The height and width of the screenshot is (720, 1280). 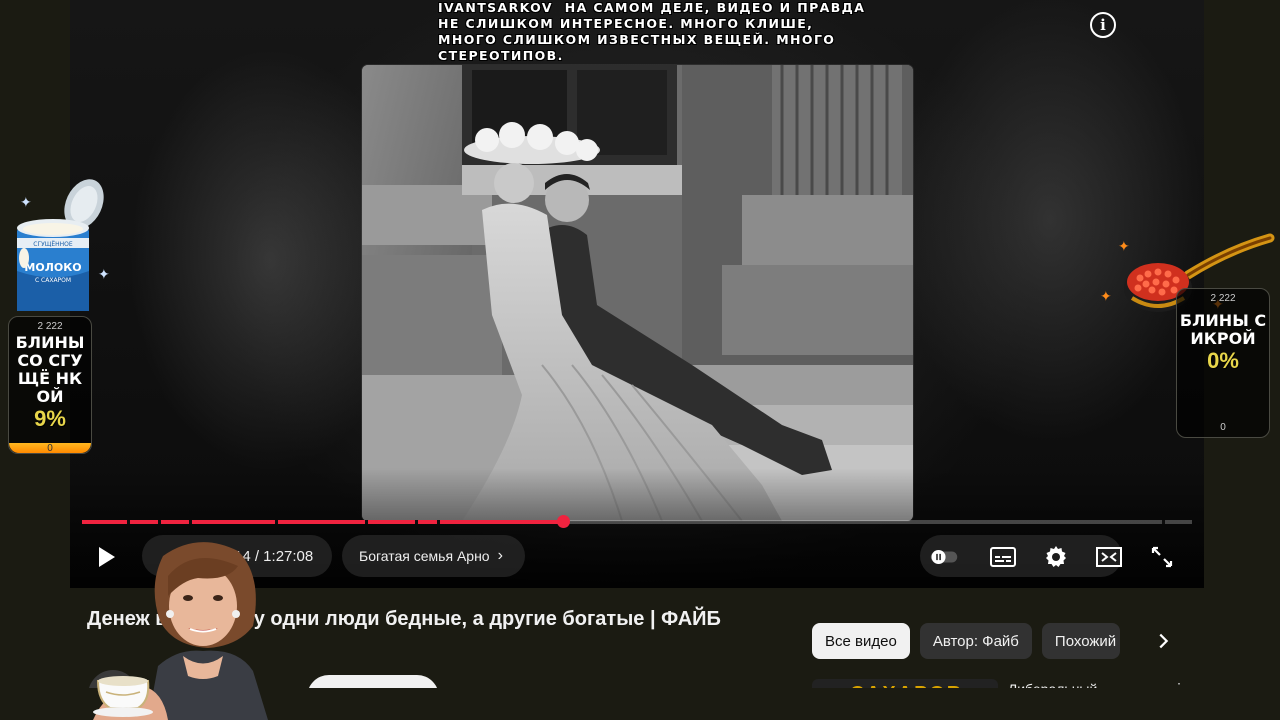 I want to click on related-chips: Все видео Автор: Файб Похожий, so click(x=966, y=641).